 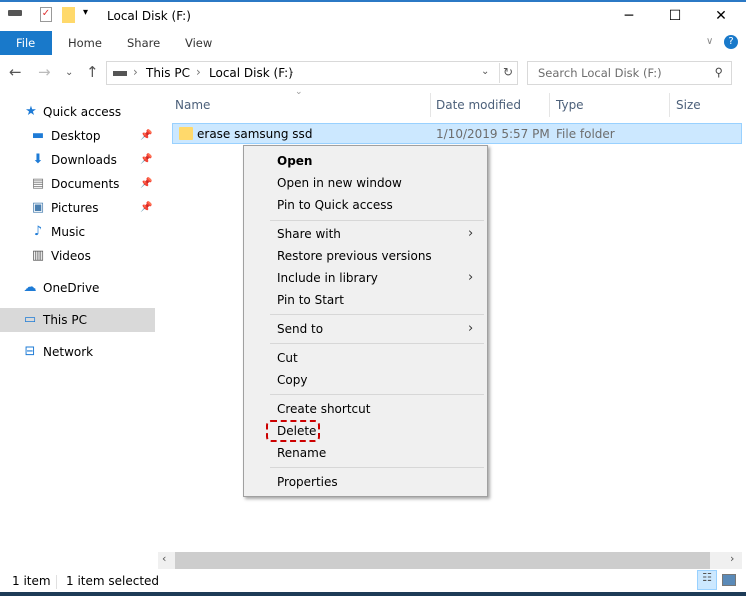 I want to click on nav-quick-access: ★ Quick access, so click(x=77, y=112).